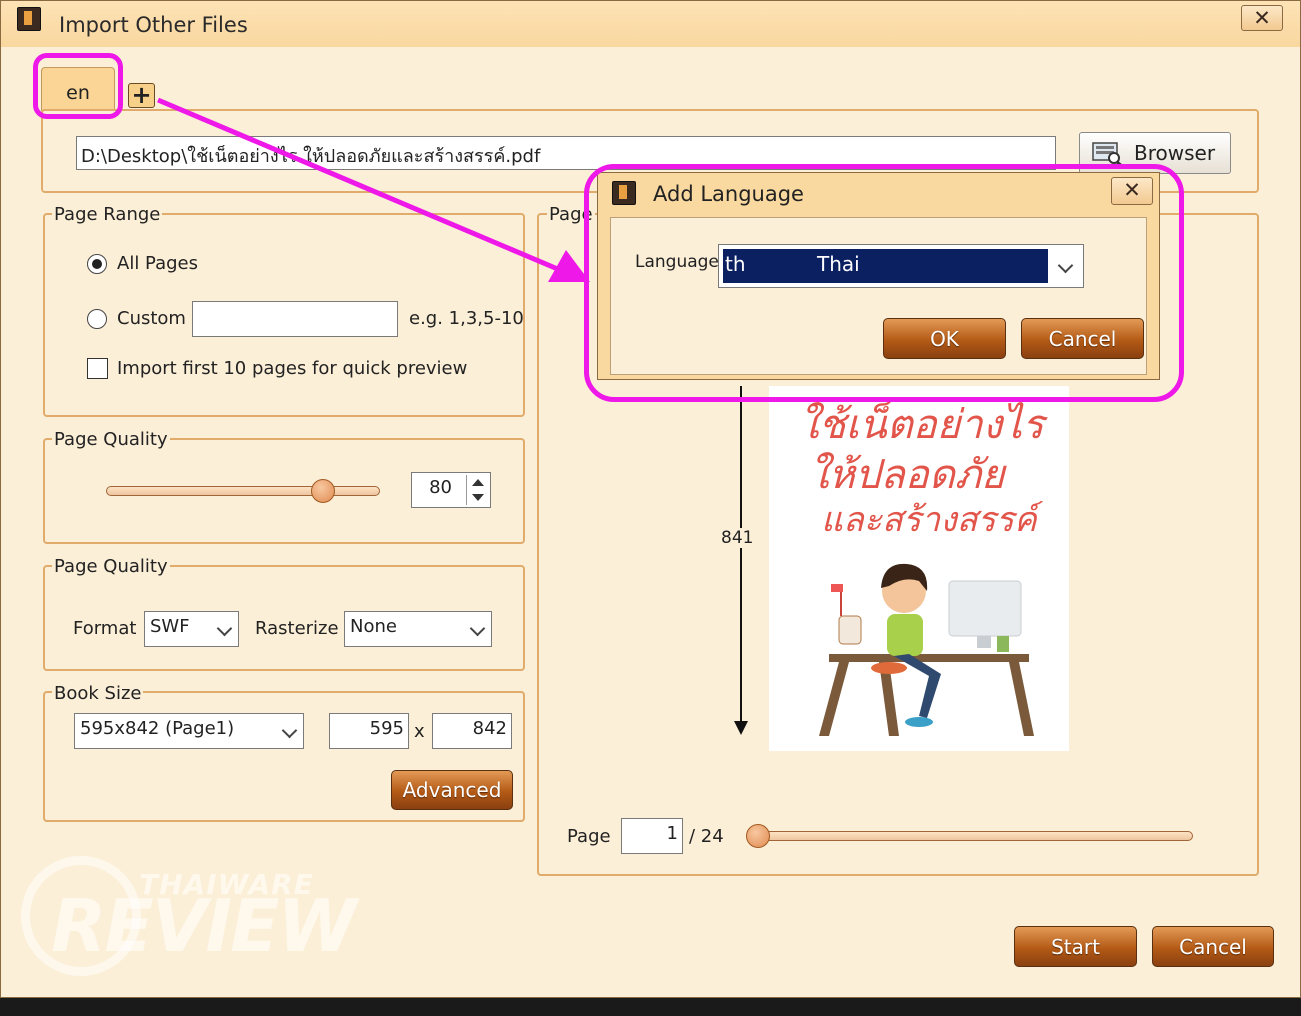 The image size is (1301, 1016). What do you see at coordinates (295, 319) in the screenshot?
I see `custom-range-input` at bounding box center [295, 319].